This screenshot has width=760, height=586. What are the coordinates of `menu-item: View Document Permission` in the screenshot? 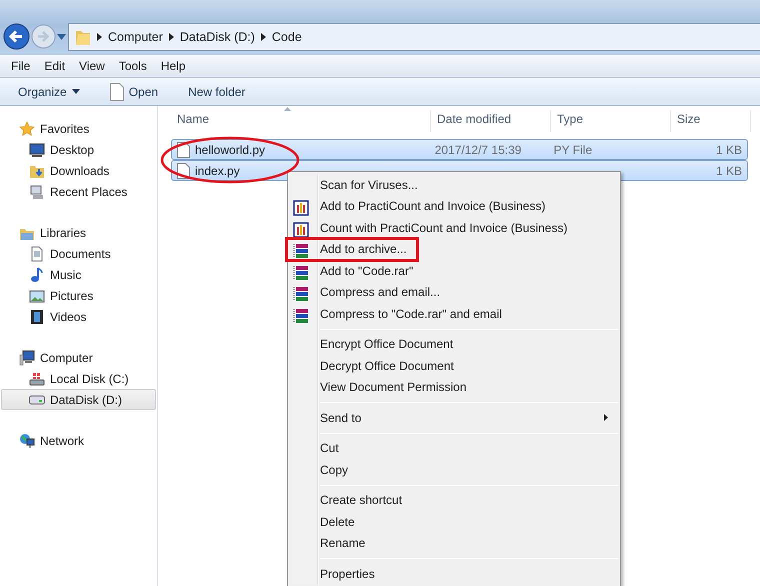 It's located at (454, 387).